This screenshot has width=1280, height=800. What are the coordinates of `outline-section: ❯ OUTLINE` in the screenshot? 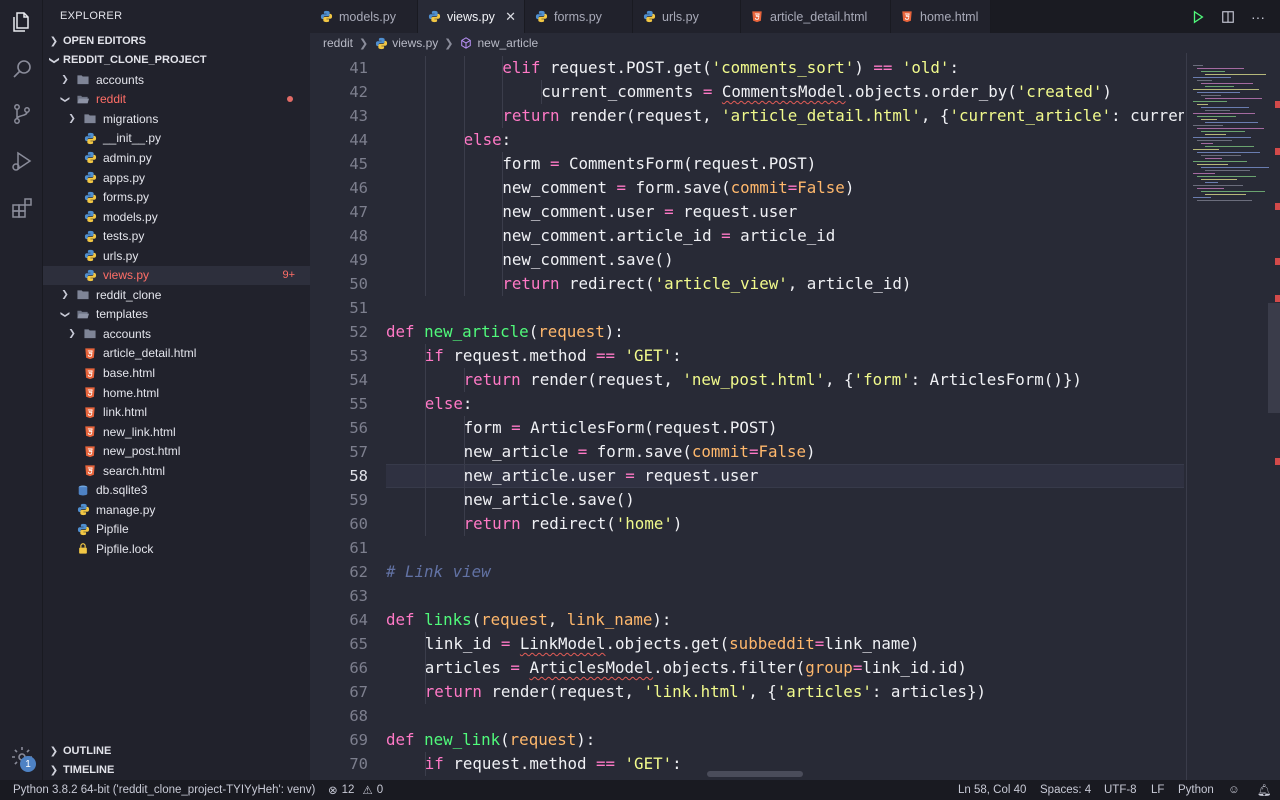 It's located at (176, 751).